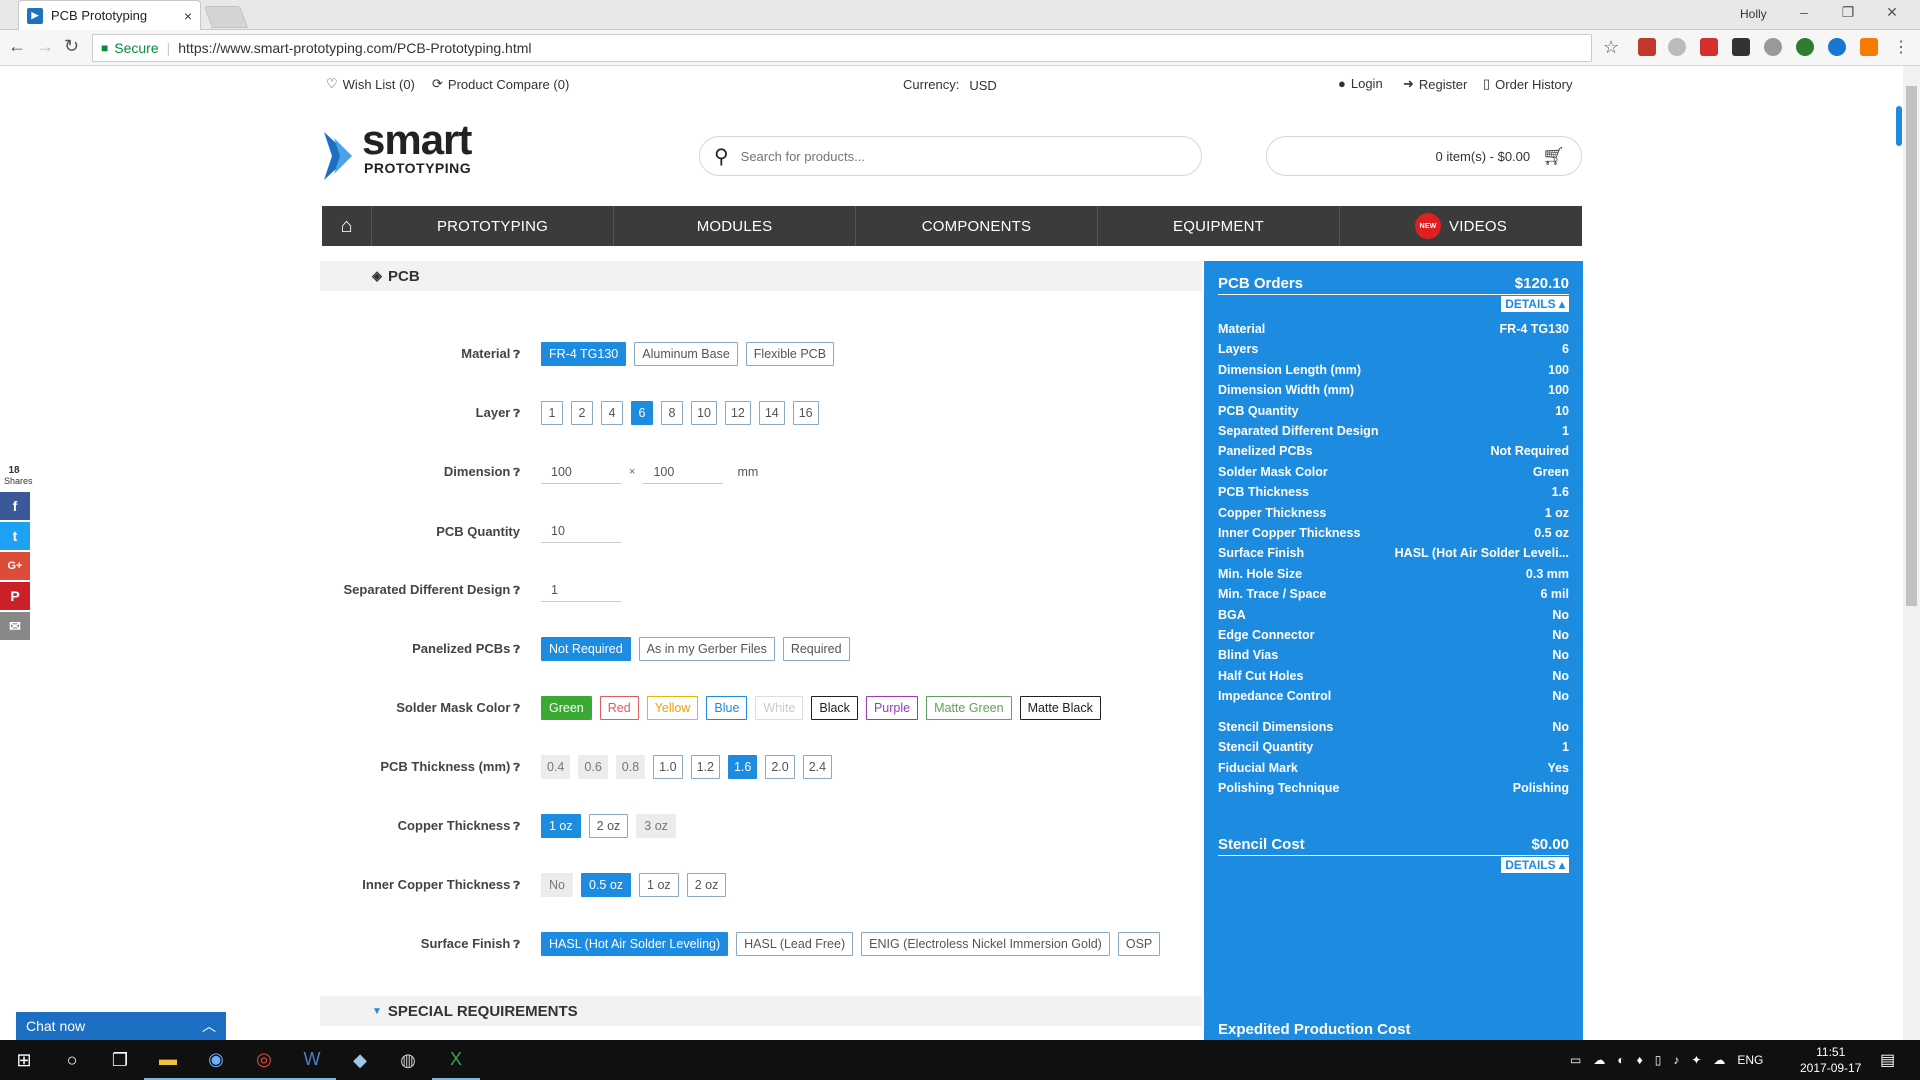 The height and width of the screenshot is (1080, 1920). Describe the element at coordinates (360, 1060) in the screenshot. I see `app-icon: ◆` at that location.